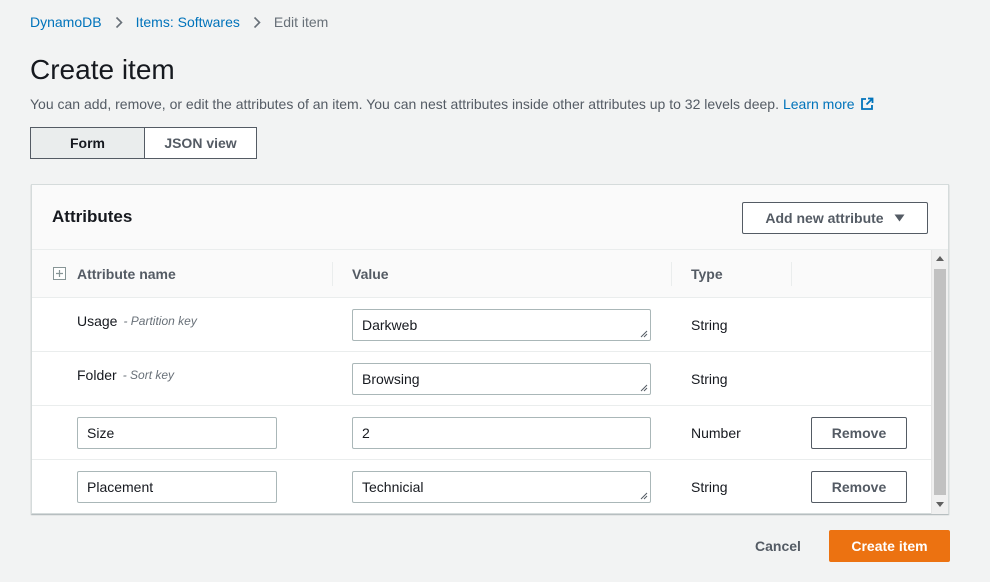  I want to click on attribute-name-text: Placement, so click(120, 487).